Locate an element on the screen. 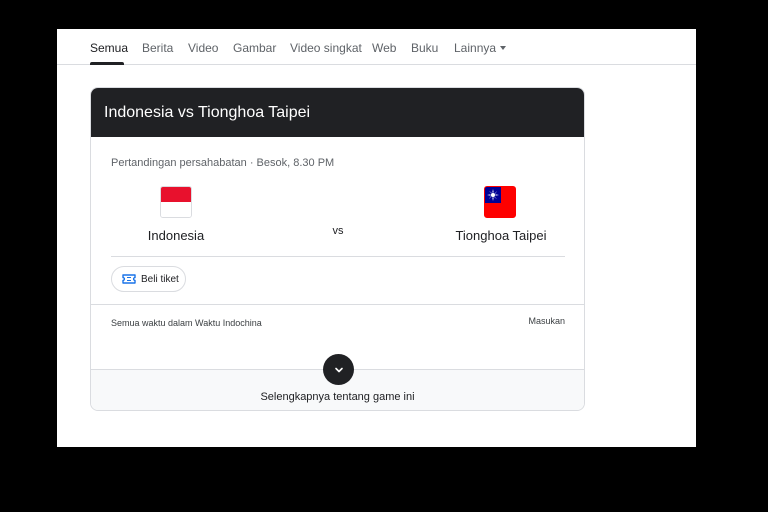 This screenshot has width=768, height=512. indonesia-flag-icon is located at coordinates (176, 202).